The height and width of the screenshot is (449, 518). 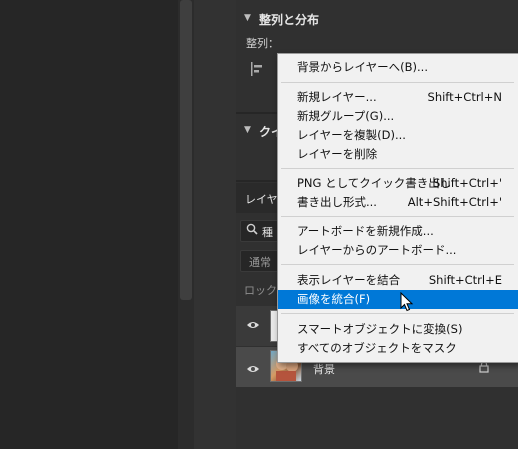 What do you see at coordinates (186, 150) in the screenshot?
I see `canvas-scrollbar-thumb` at bounding box center [186, 150].